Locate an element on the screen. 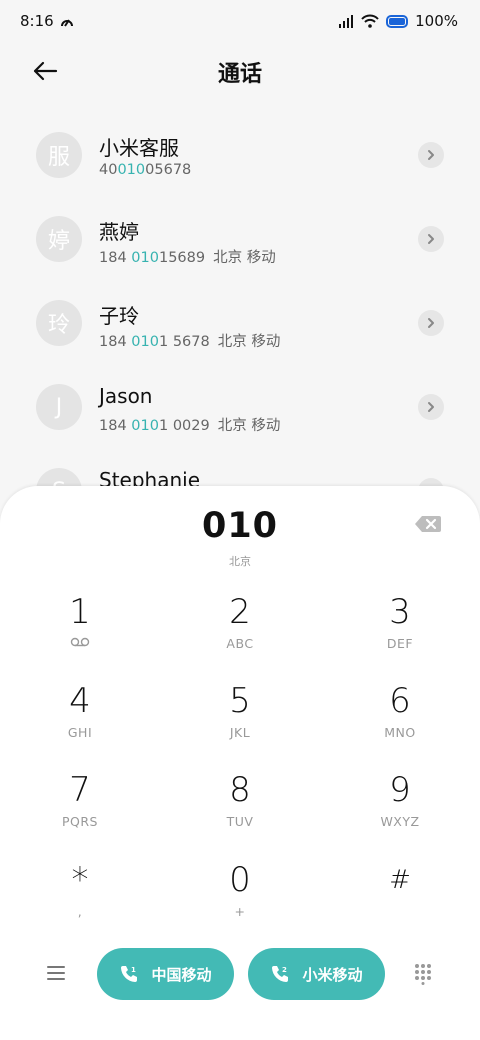  number-prefix: 40 is located at coordinates (108, 170).